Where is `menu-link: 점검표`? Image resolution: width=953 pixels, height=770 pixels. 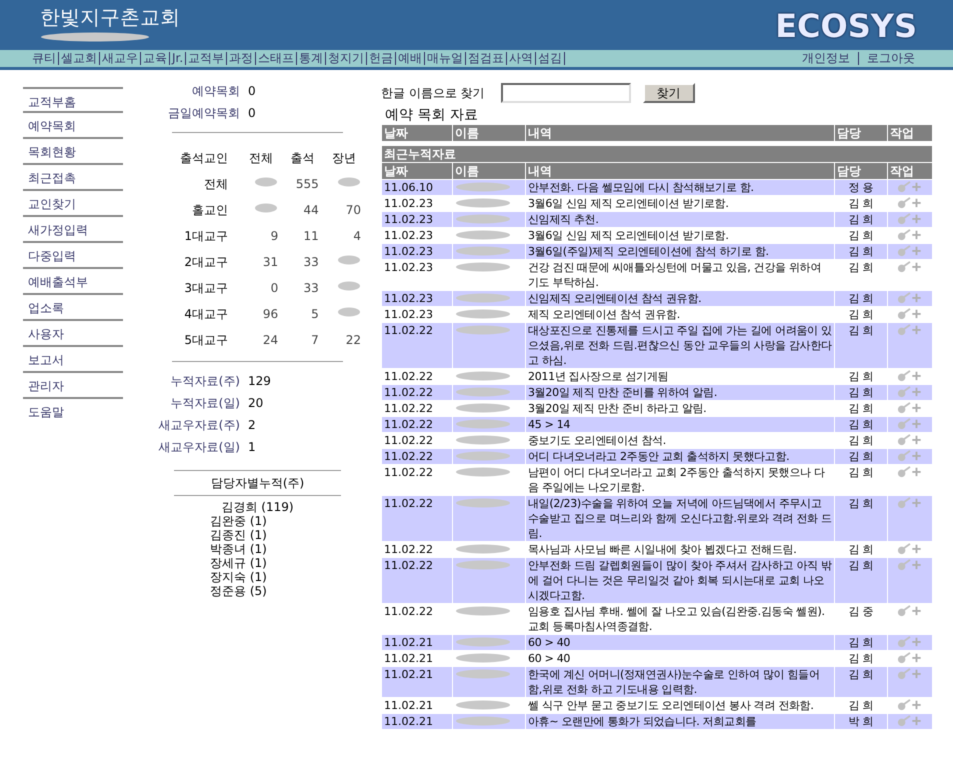
menu-link: 점검표 is located at coordinates (487, 58).